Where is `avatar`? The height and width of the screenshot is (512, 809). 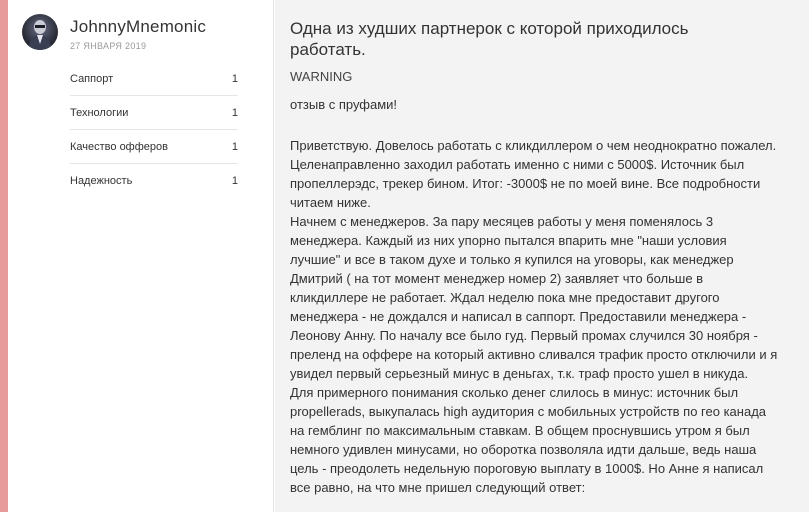
avatar is located at coordinates (40, 32).